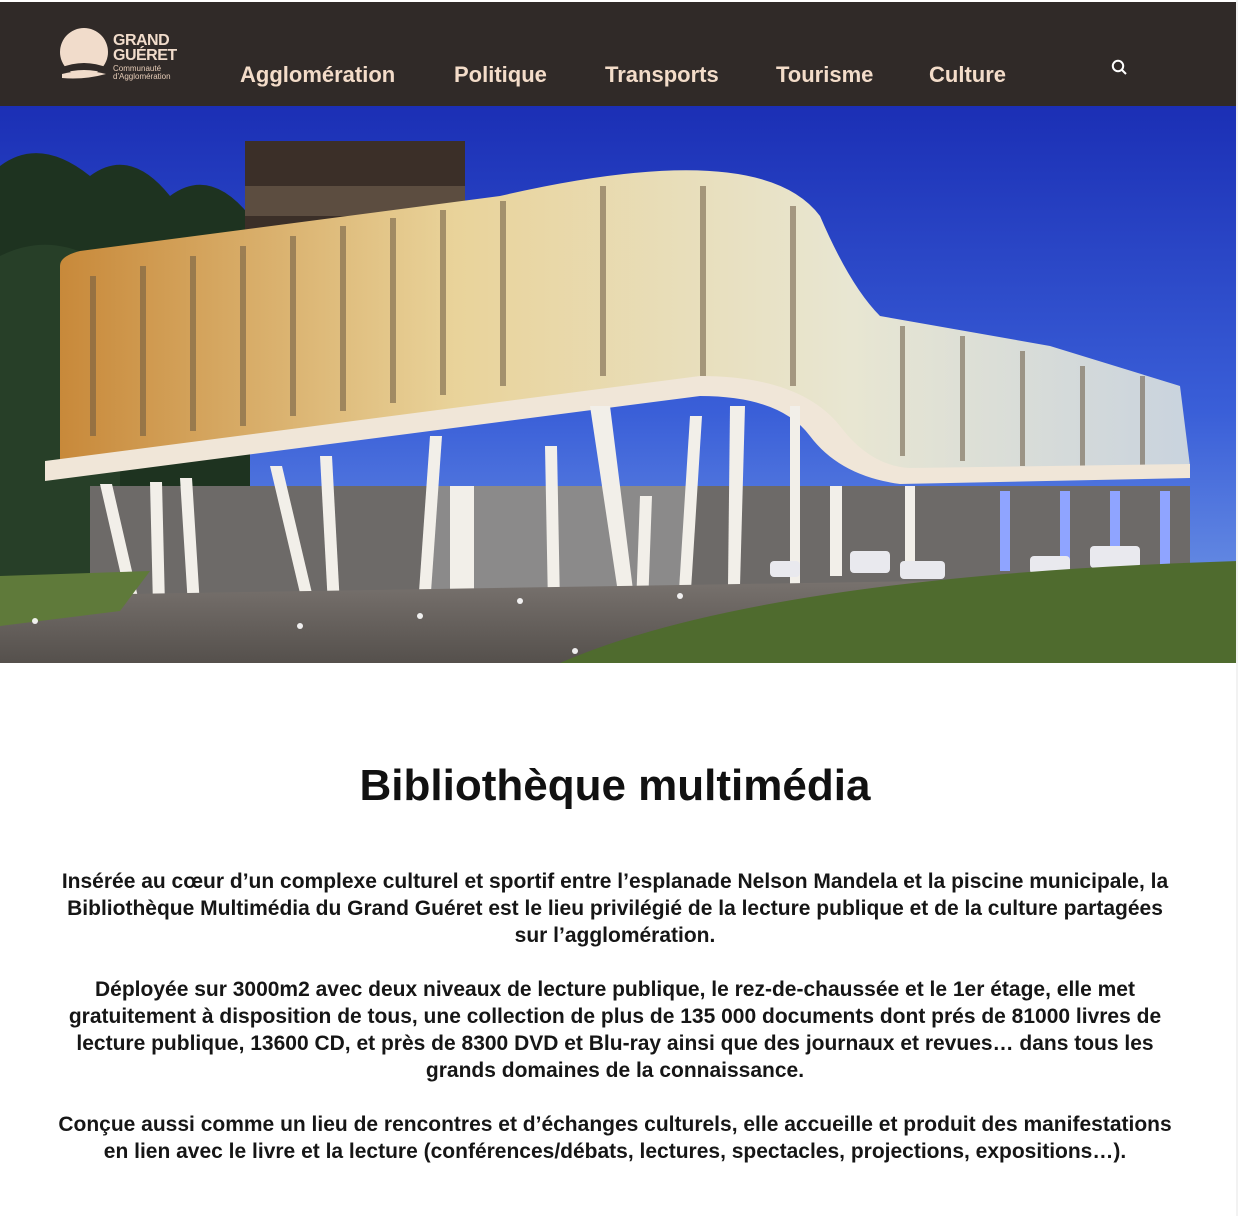 The height and width of the screenshot is (1216, 1238). Describe the element at coordinates (615, 786) in the screenshot. I see `page-title: Bibliothèque multimédia` at that location.